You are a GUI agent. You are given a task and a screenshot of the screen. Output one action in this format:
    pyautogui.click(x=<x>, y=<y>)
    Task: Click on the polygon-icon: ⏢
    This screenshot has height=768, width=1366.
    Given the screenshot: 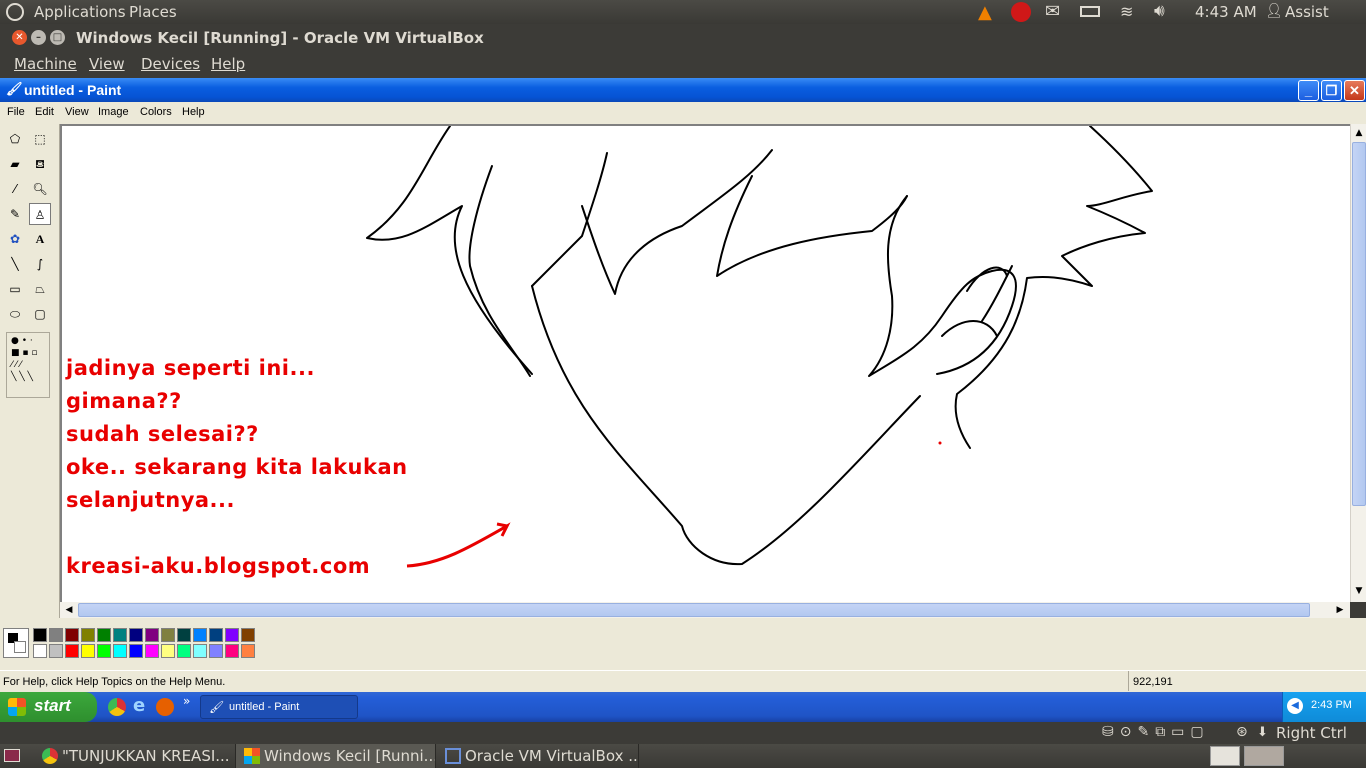 What is the action you would take?
    pyautogui.click(x=40, y=289)
    